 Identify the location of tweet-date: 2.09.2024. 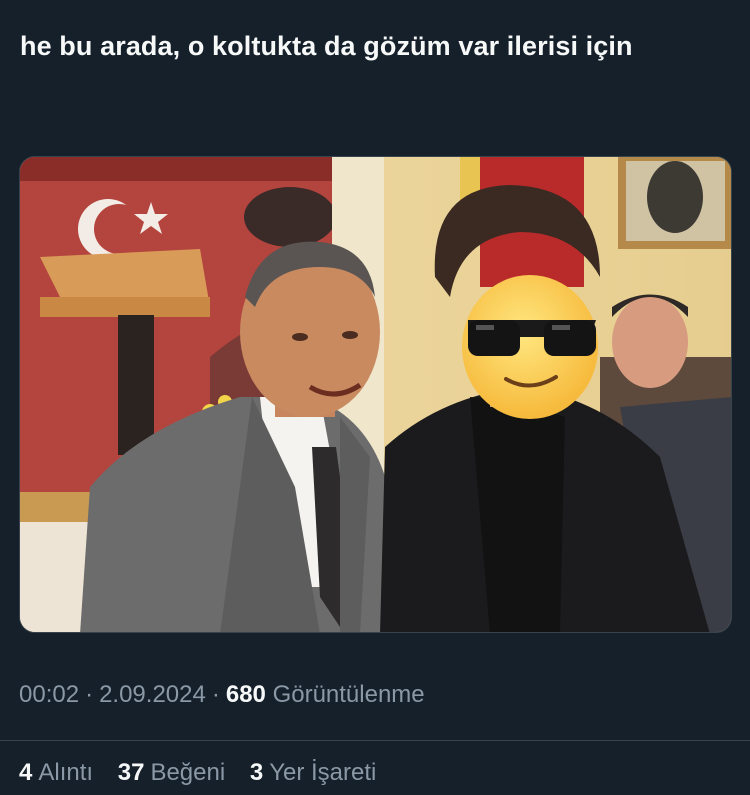
(152, 694).